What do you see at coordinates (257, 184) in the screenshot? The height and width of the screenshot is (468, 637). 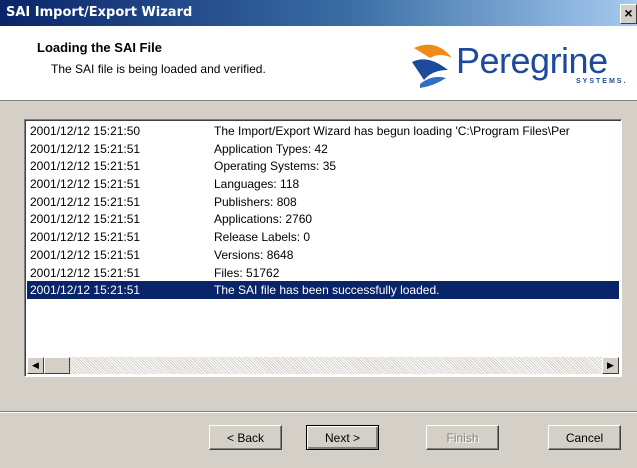 I see `log-row-message: Languages: 118` at bounding box center [257, 184].